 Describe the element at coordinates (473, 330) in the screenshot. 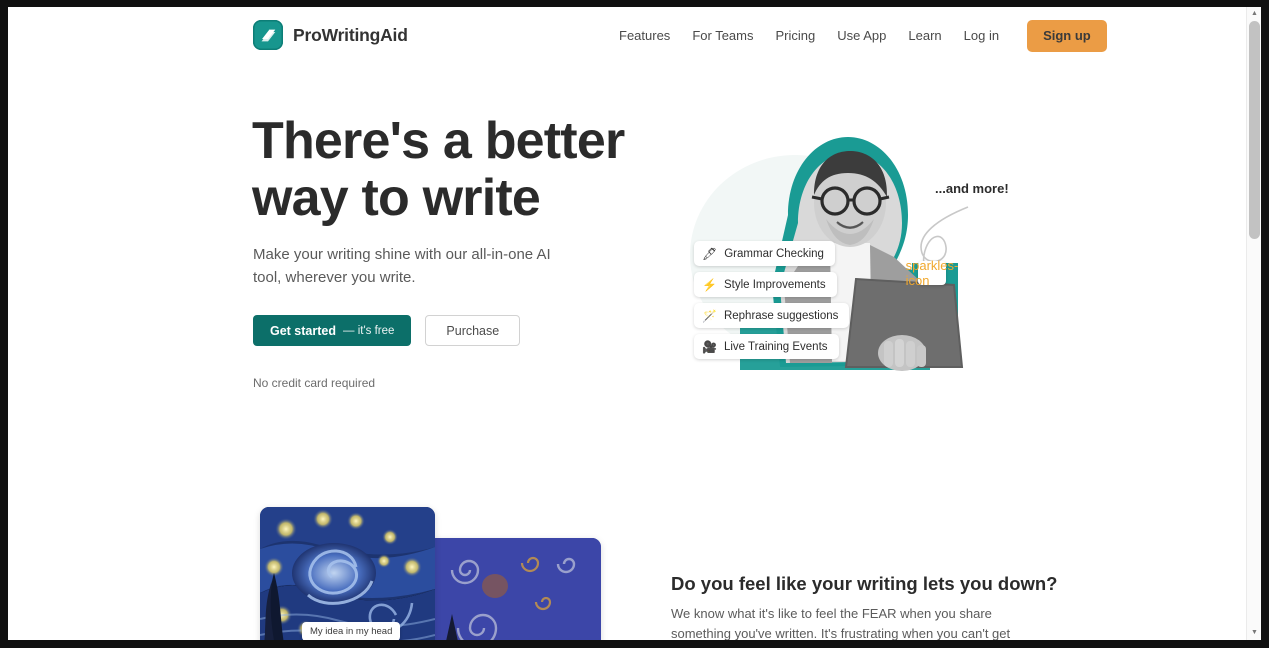

I see `purchase-button: Purchase` at that location.